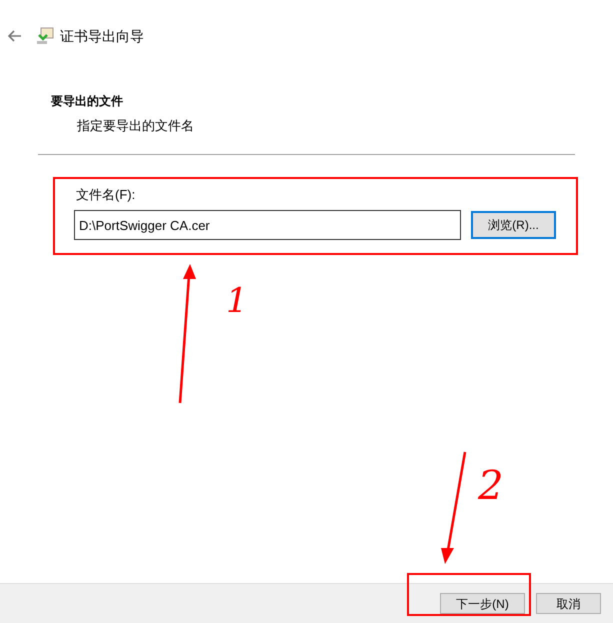 The height and width of the screenshot is (623, 613). Describe the element at coordinates (45, 36) in the screenshot. I see `certificate-icon` at that location.